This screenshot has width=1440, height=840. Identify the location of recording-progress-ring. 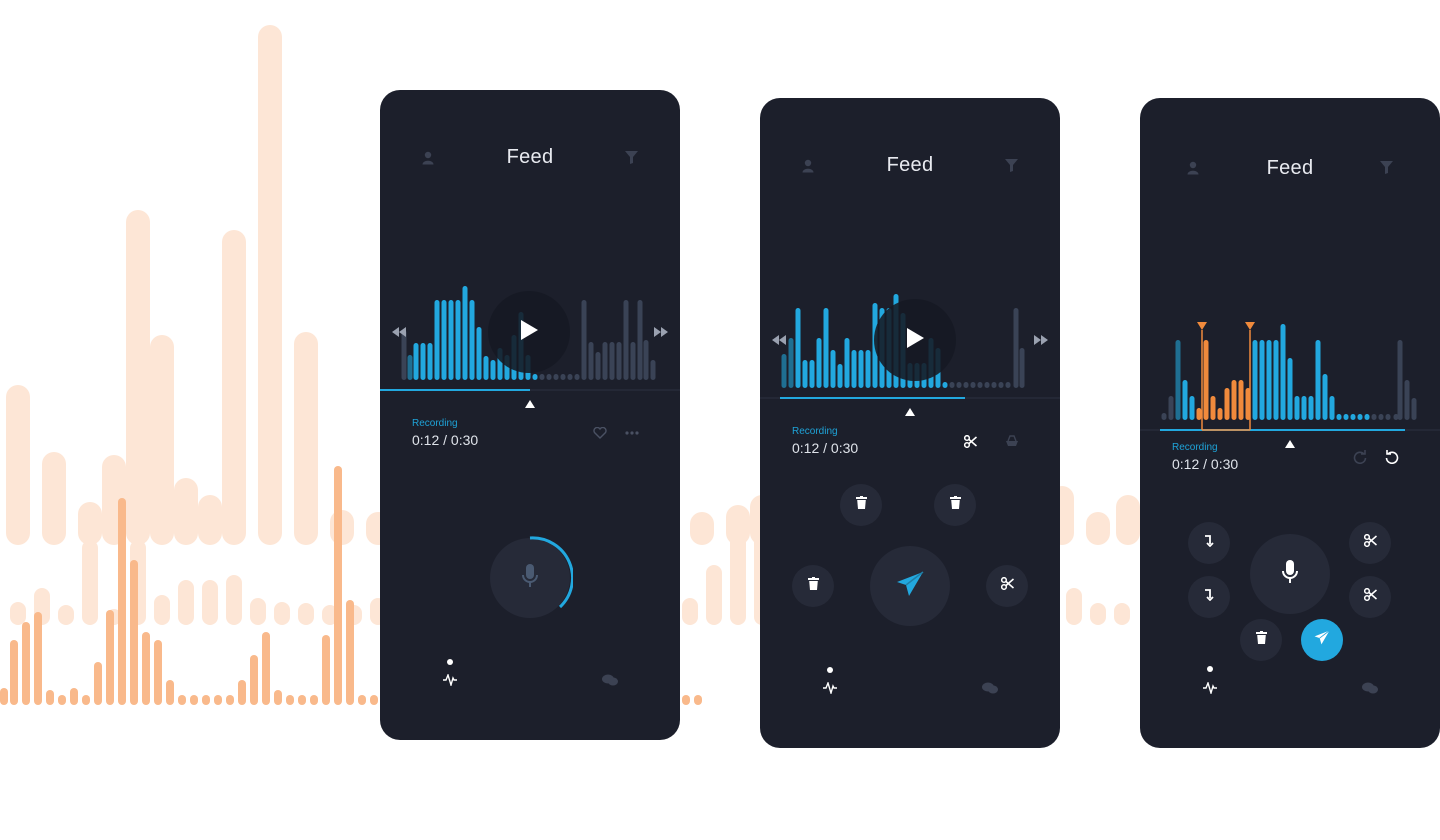
(551, 572).